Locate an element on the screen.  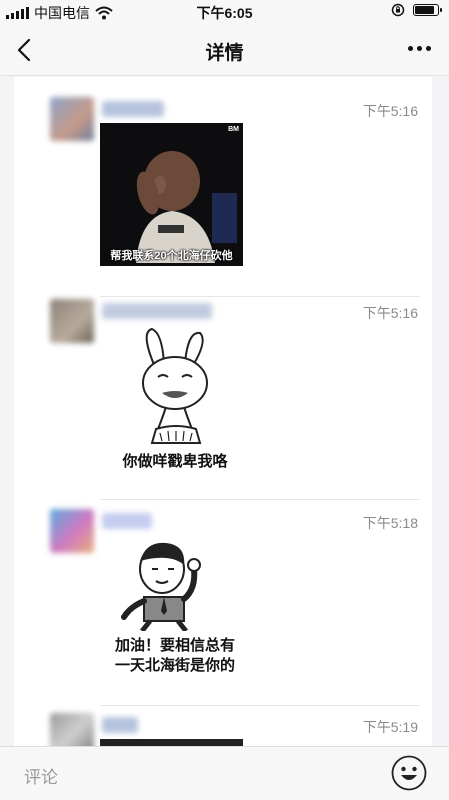
message-image is located at coordinates (171, 742).